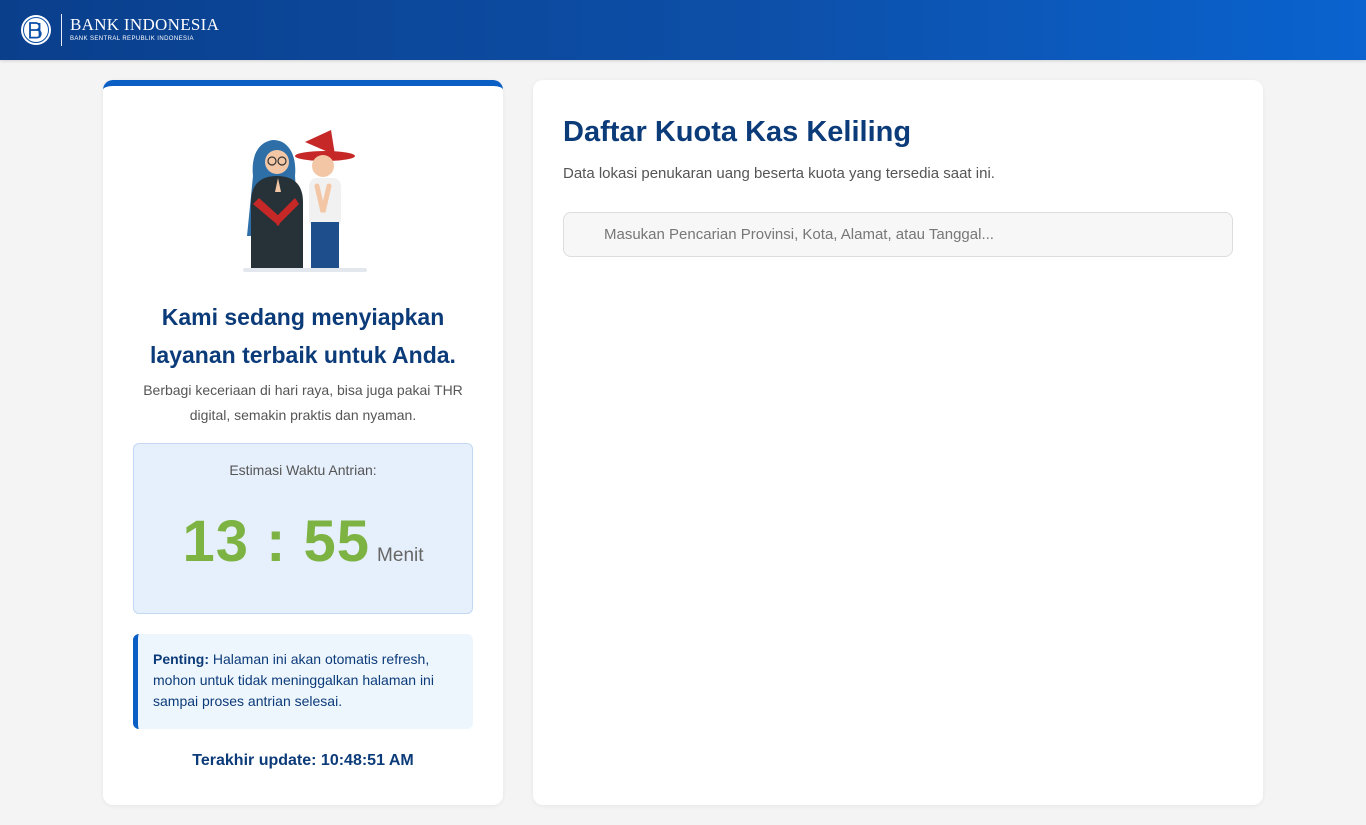  What do you see at coordinates (36, 30) in the screenshot?
I see `bi-emblem-icon` at bounding box center [36, 30].